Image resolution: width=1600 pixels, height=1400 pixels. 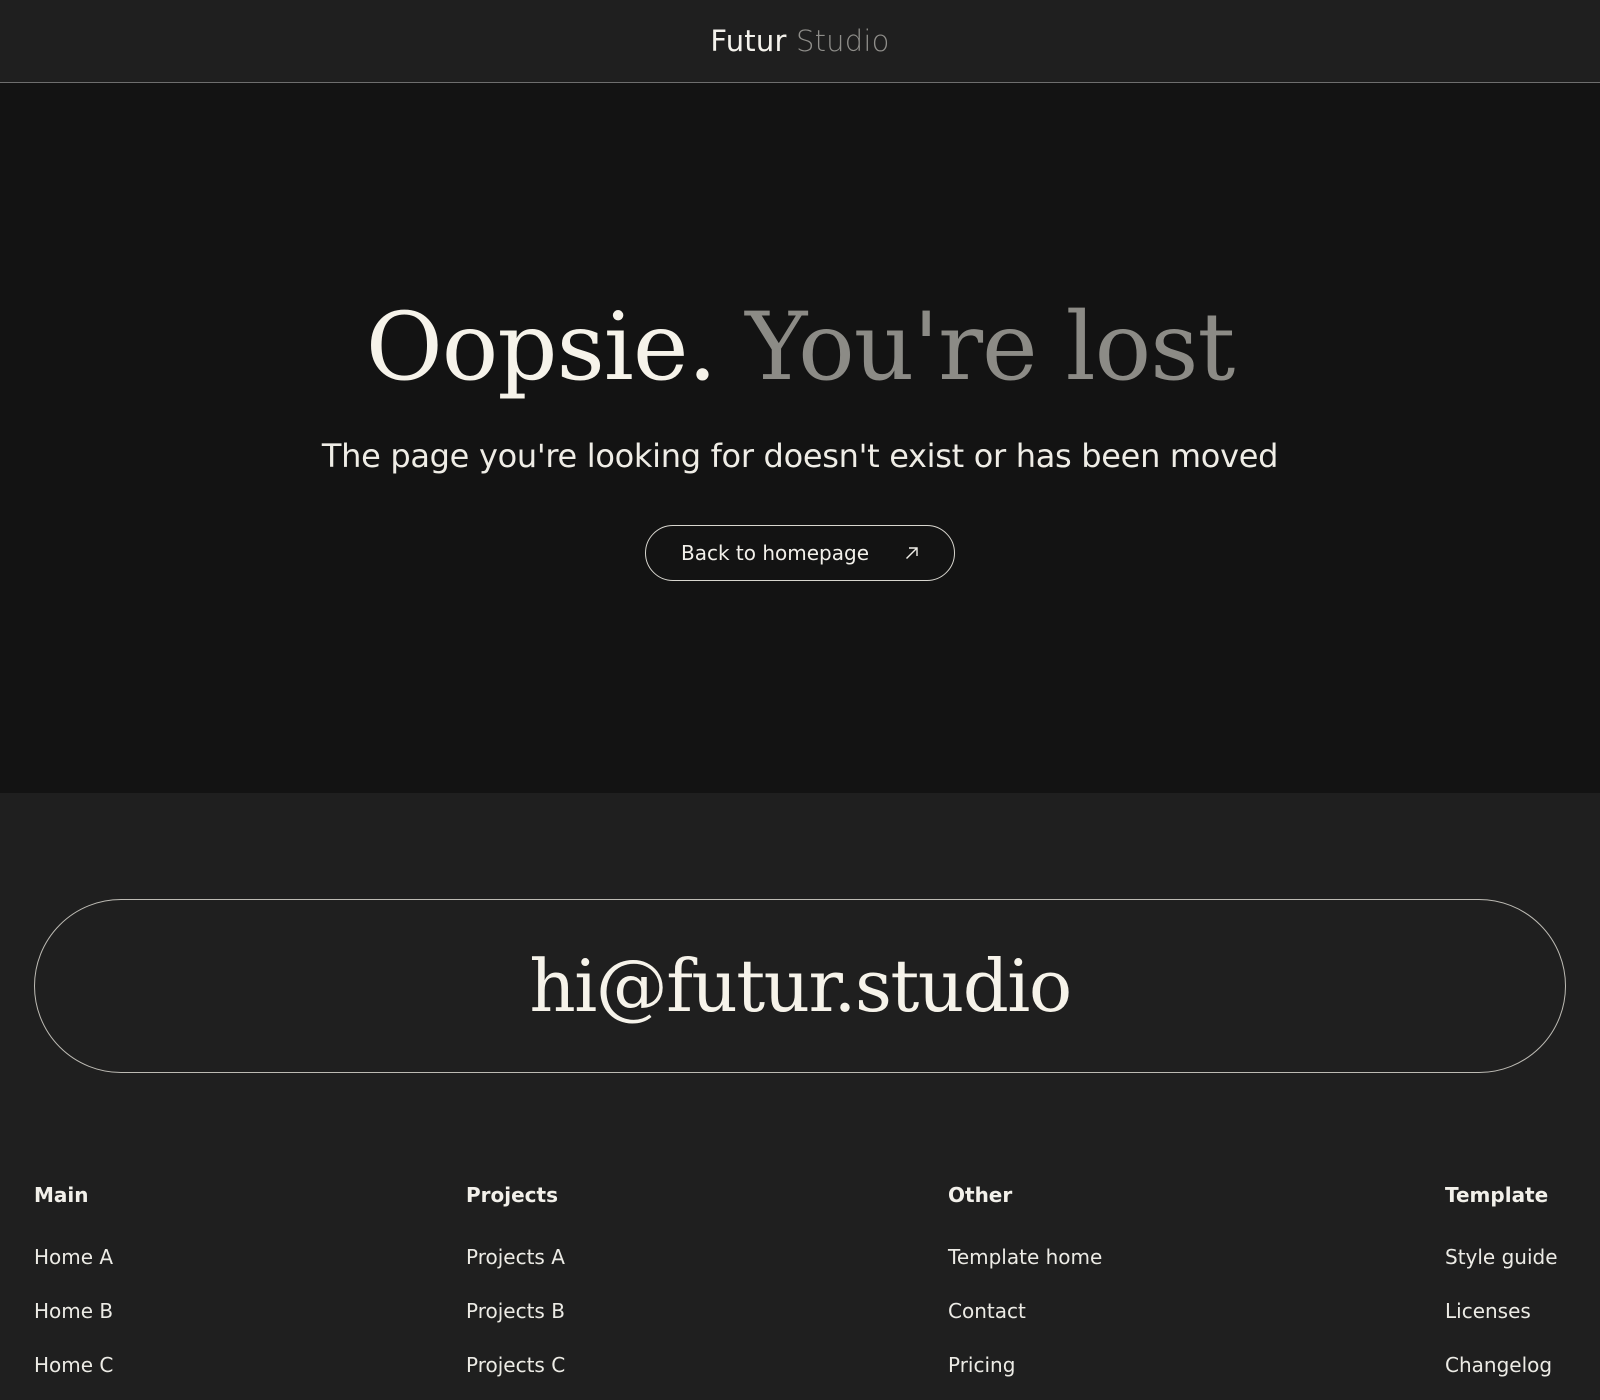 I want to click on footer-link-home-a: Home A, so click(x=73, y=1257).